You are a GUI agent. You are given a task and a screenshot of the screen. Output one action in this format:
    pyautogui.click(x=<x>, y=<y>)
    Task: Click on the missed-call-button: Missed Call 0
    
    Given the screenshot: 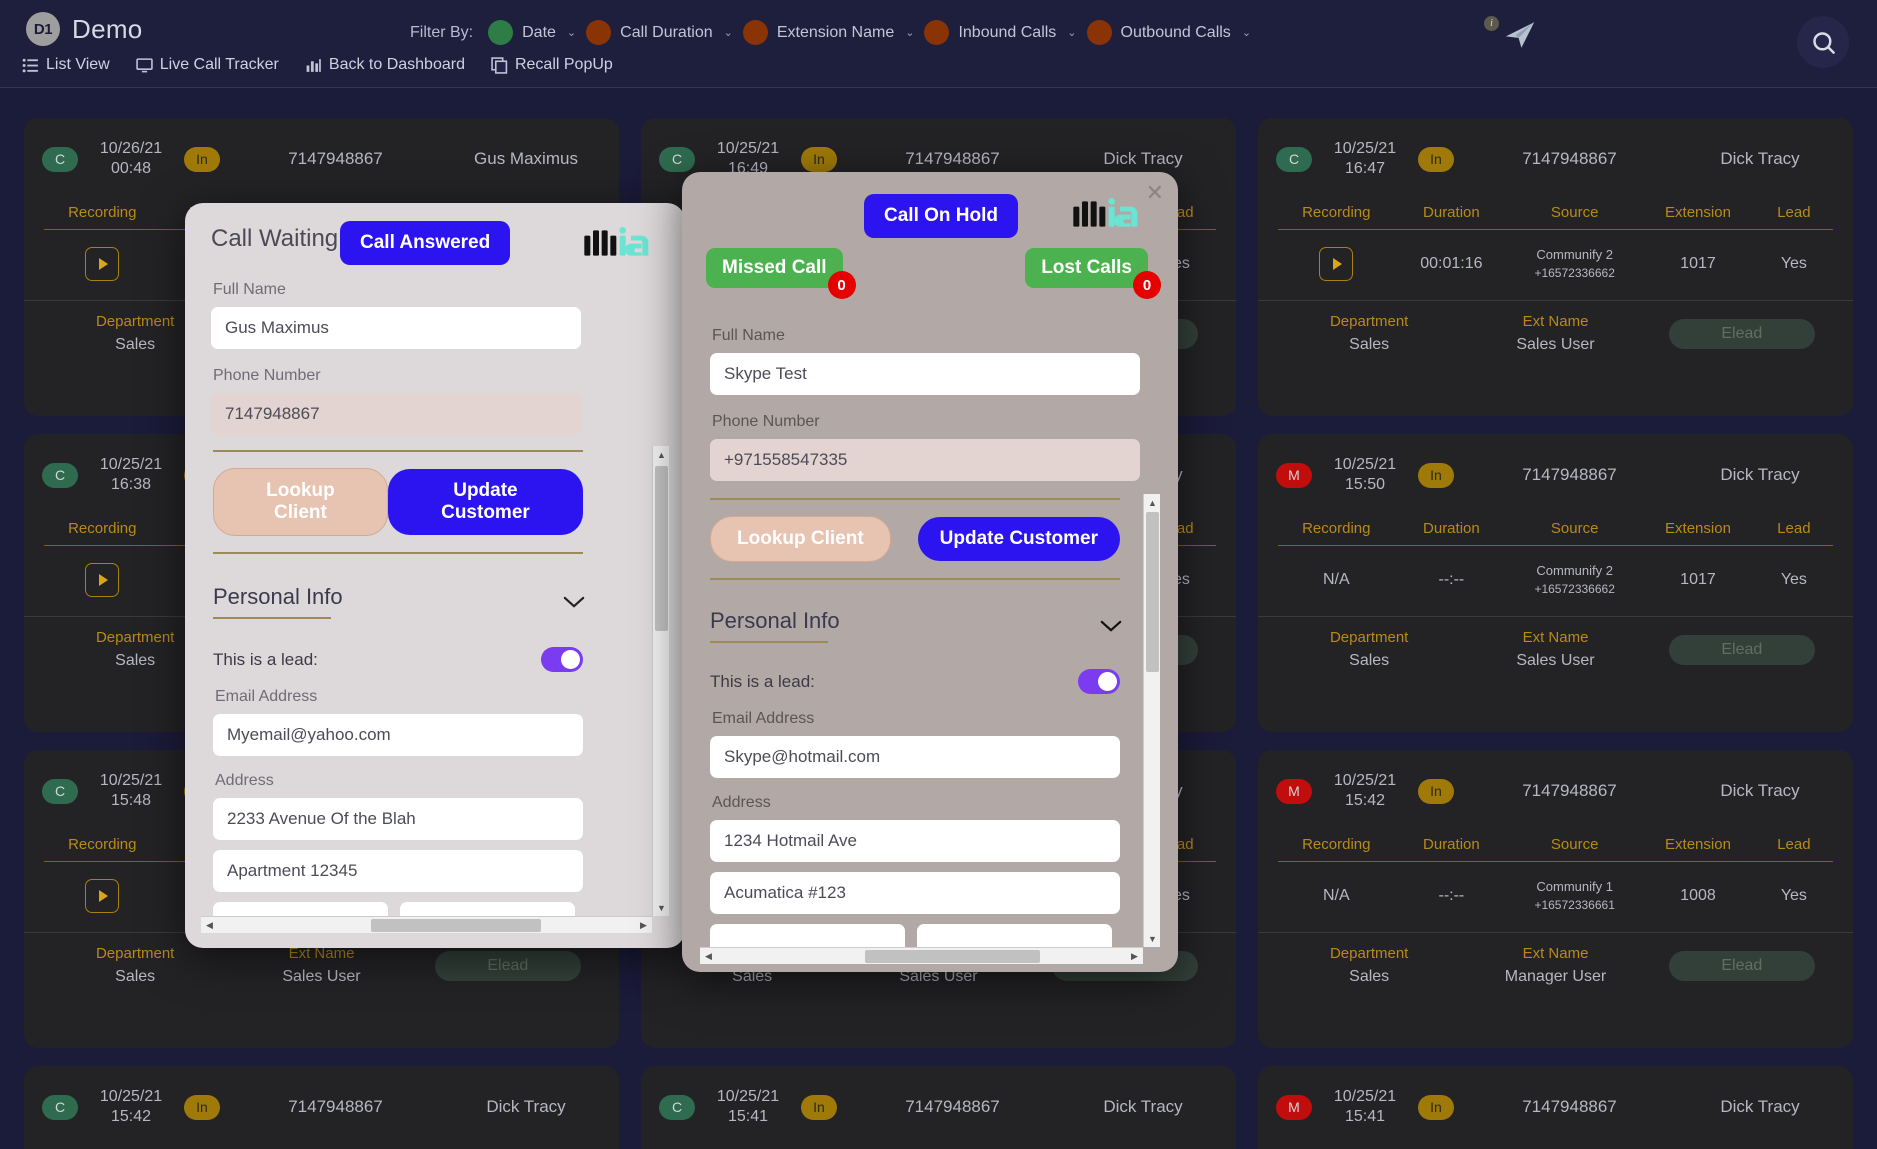 What is the action you would take?
    pyautogui.click(x=781, y=273)
    